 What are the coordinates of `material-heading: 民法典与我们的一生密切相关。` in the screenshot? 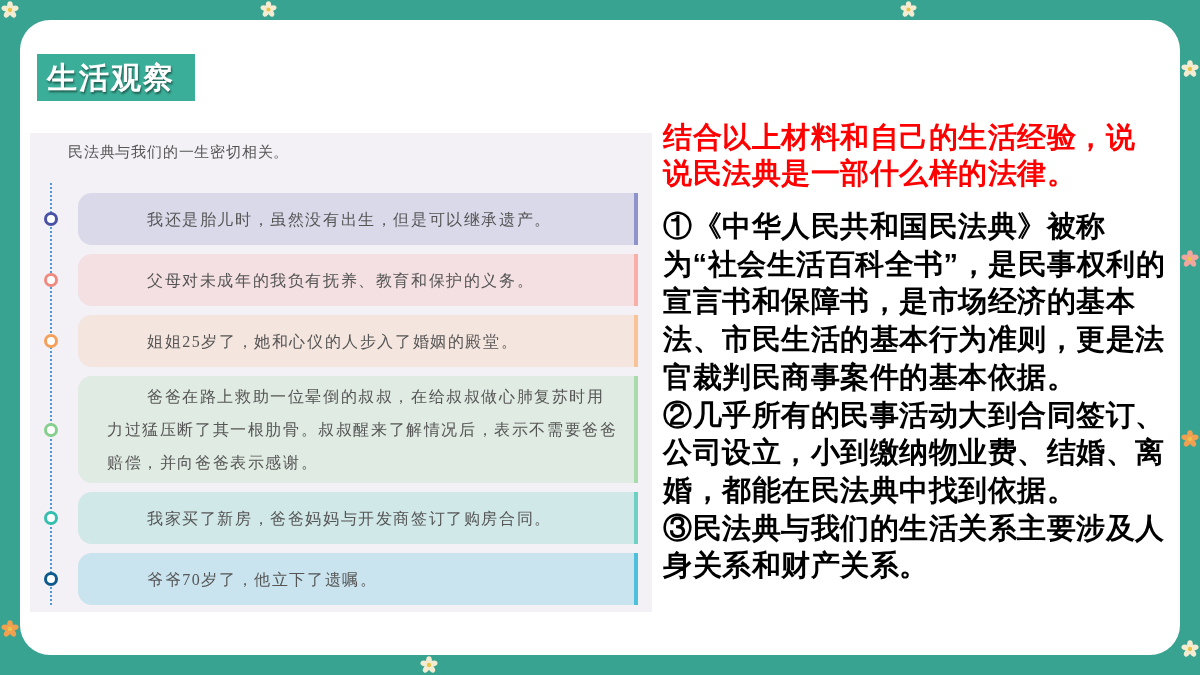 It's located at (179, 152).